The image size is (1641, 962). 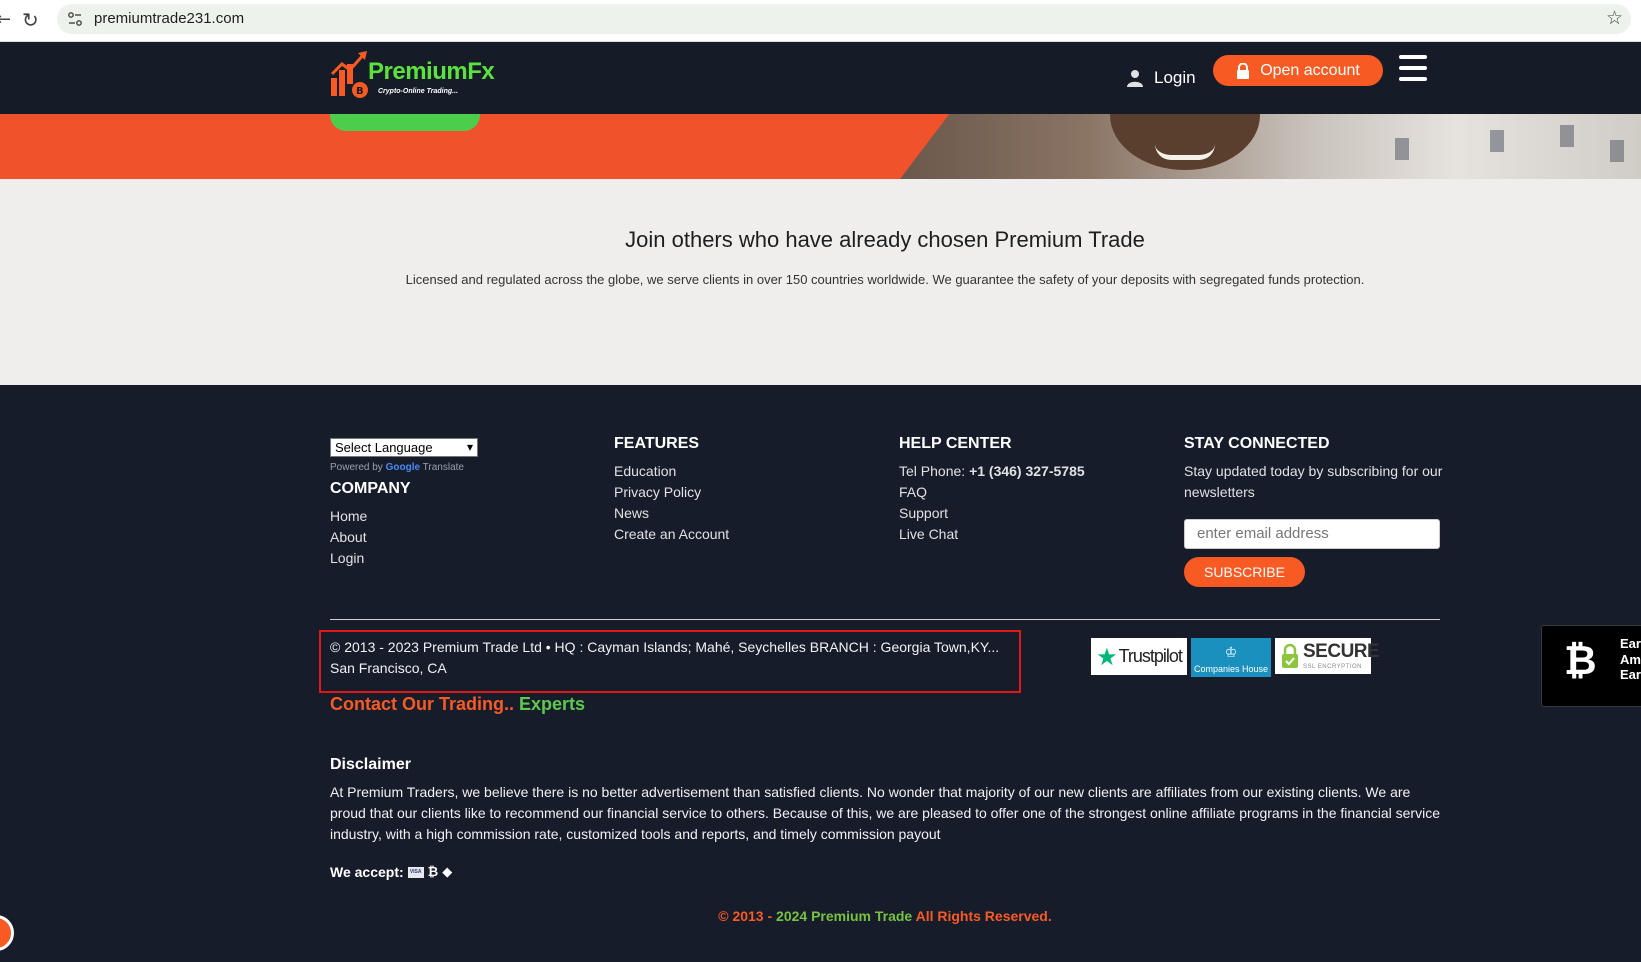 I want to click on companies-house-label: Companies House, so click(x=1231, y=669).